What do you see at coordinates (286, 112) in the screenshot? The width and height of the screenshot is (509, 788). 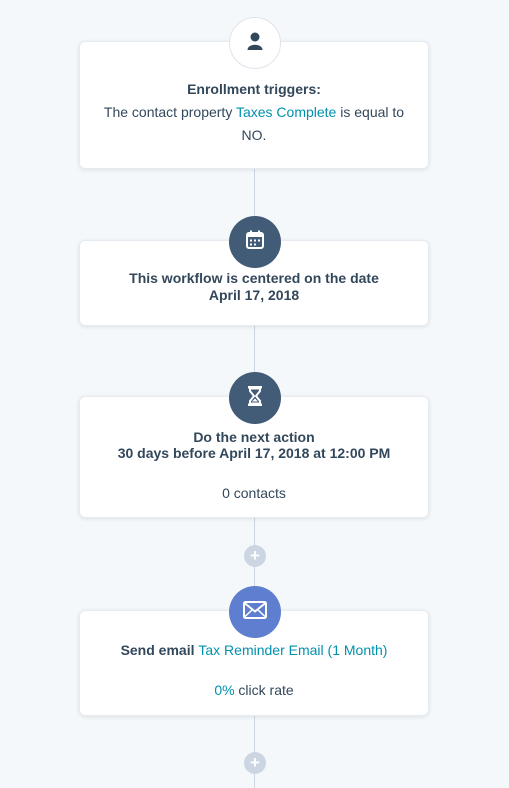 I see `property-link: Taxes Complete` at bounding box center [286, 112].